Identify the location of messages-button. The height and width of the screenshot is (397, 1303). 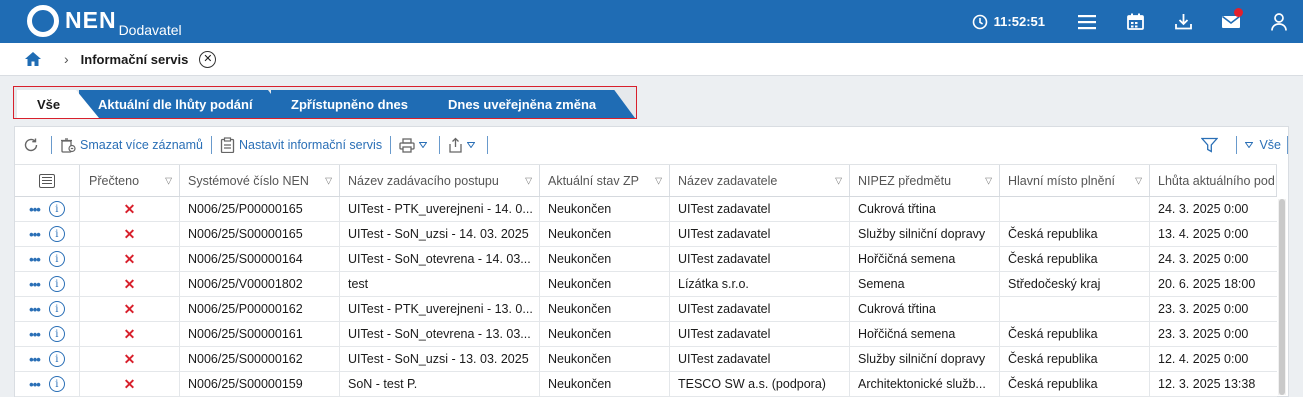
(1231, 21).